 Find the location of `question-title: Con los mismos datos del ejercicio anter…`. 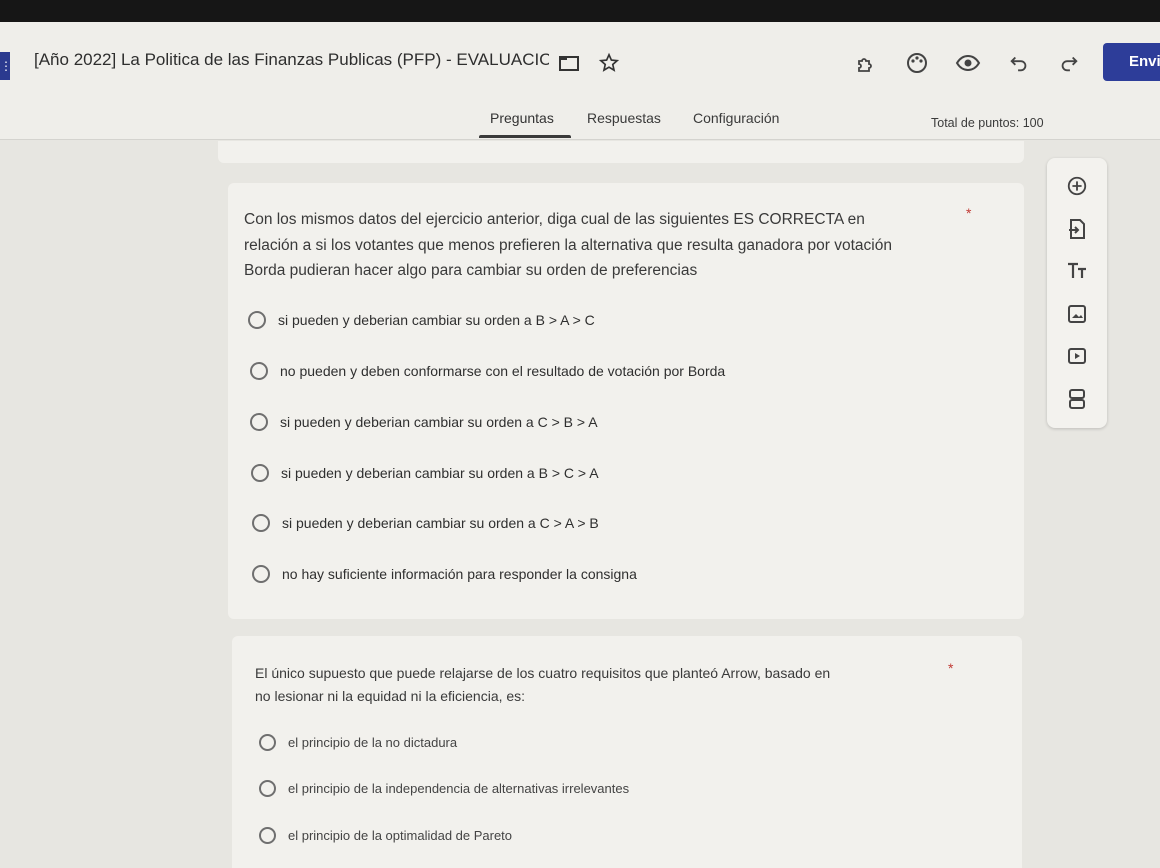

question-title: Con los mismos datos del ejercicio anter… is located at coordinates (568, 245).